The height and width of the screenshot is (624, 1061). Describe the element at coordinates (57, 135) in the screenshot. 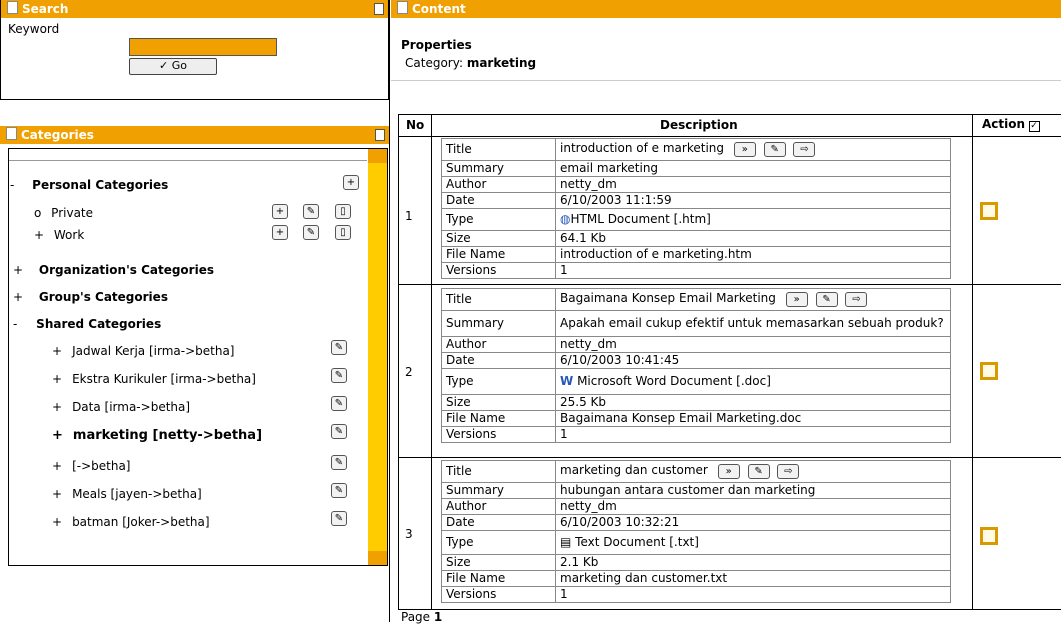

I see `categories-title: Categories` at that location.